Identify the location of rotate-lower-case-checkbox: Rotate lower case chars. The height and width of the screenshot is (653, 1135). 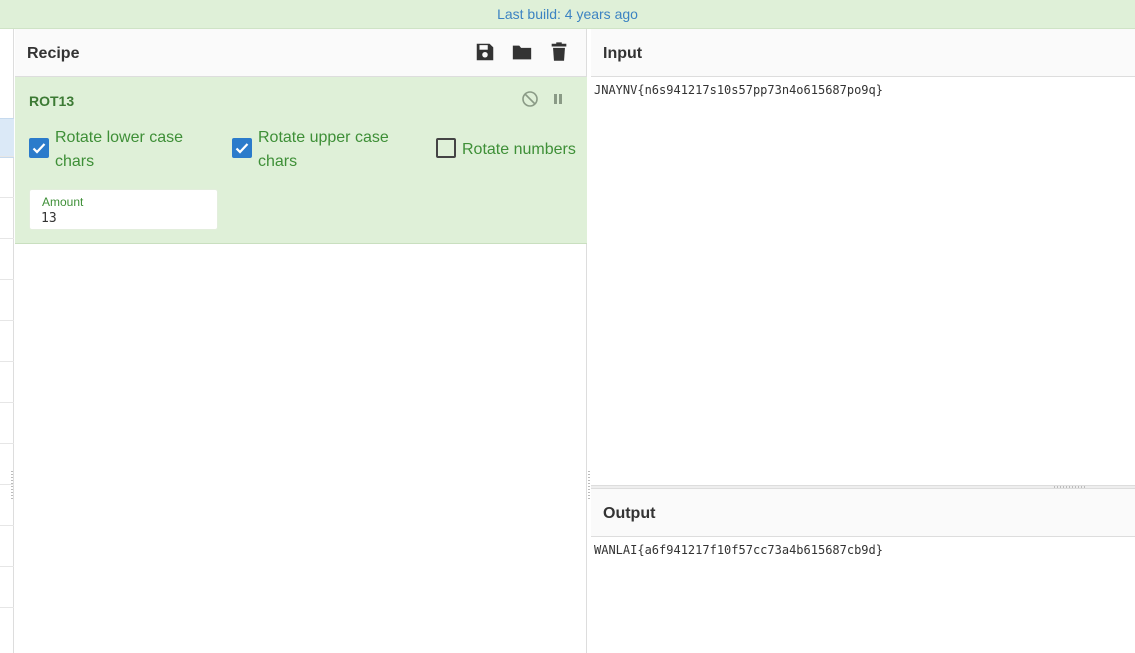
(119, 150).